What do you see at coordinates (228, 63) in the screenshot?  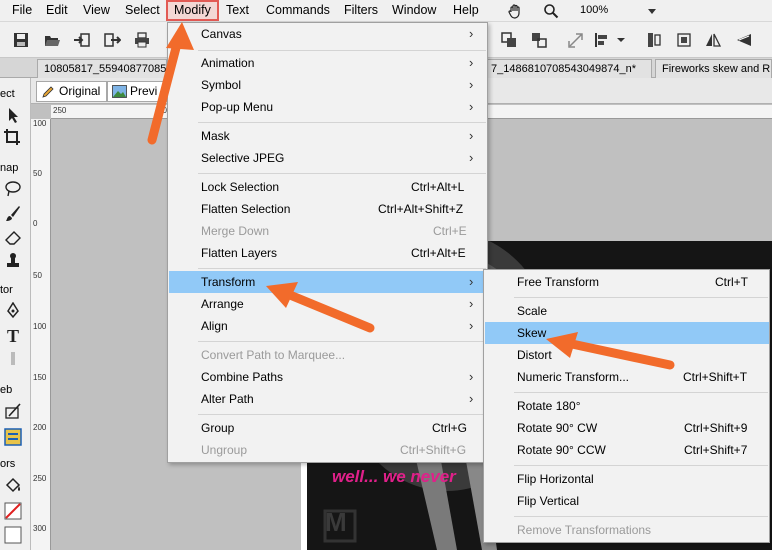 I see `menu-item-label: Animation` at bounding box center [228, 63].